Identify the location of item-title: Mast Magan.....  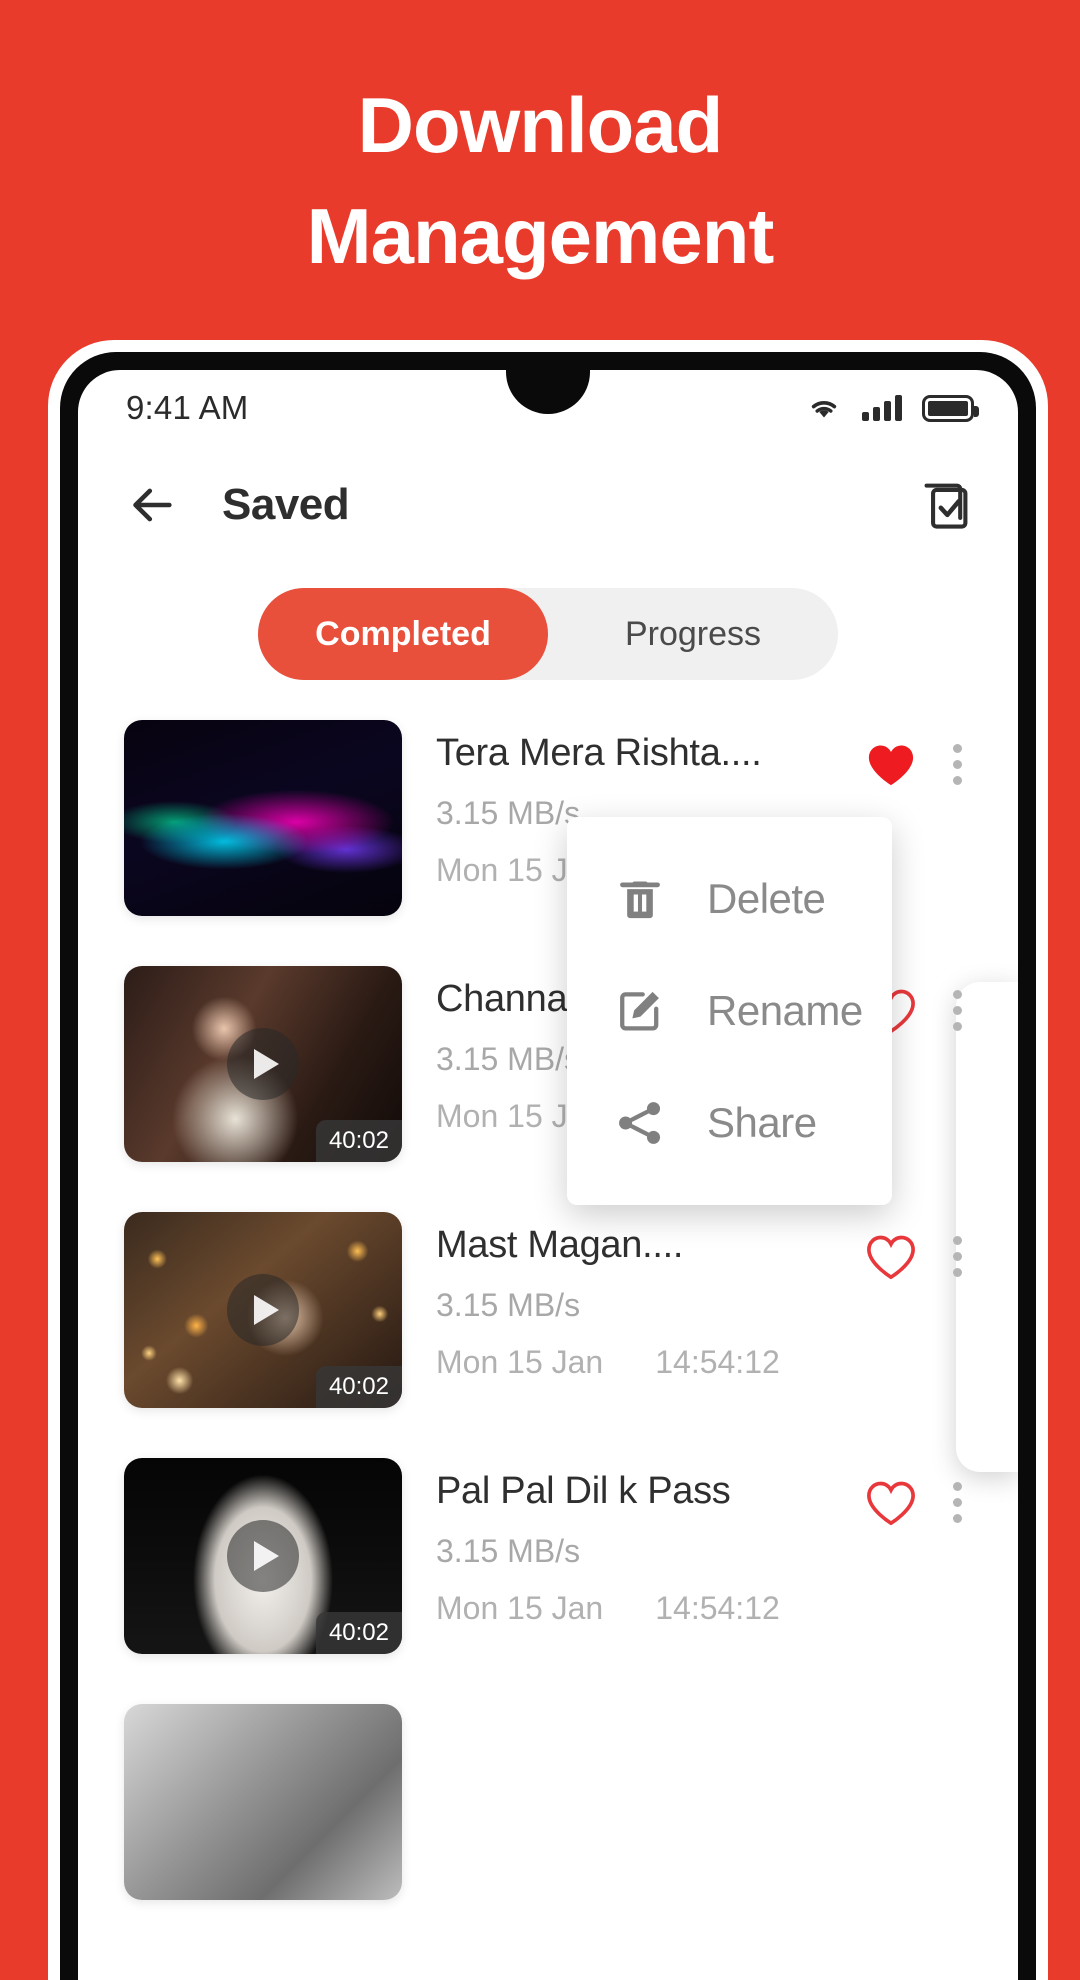
(560, 1245).